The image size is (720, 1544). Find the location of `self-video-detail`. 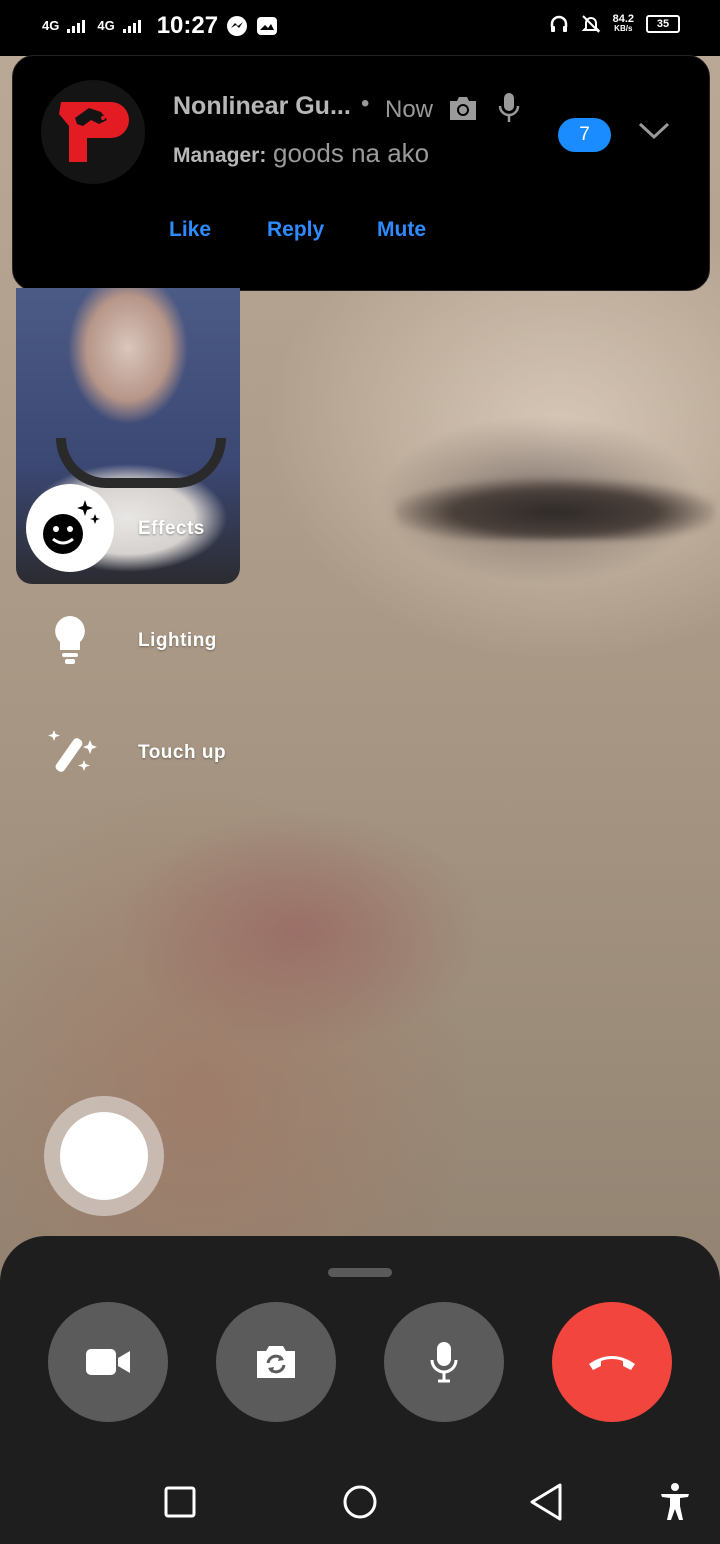

self-video-detail is located at coordinates (141, 463).